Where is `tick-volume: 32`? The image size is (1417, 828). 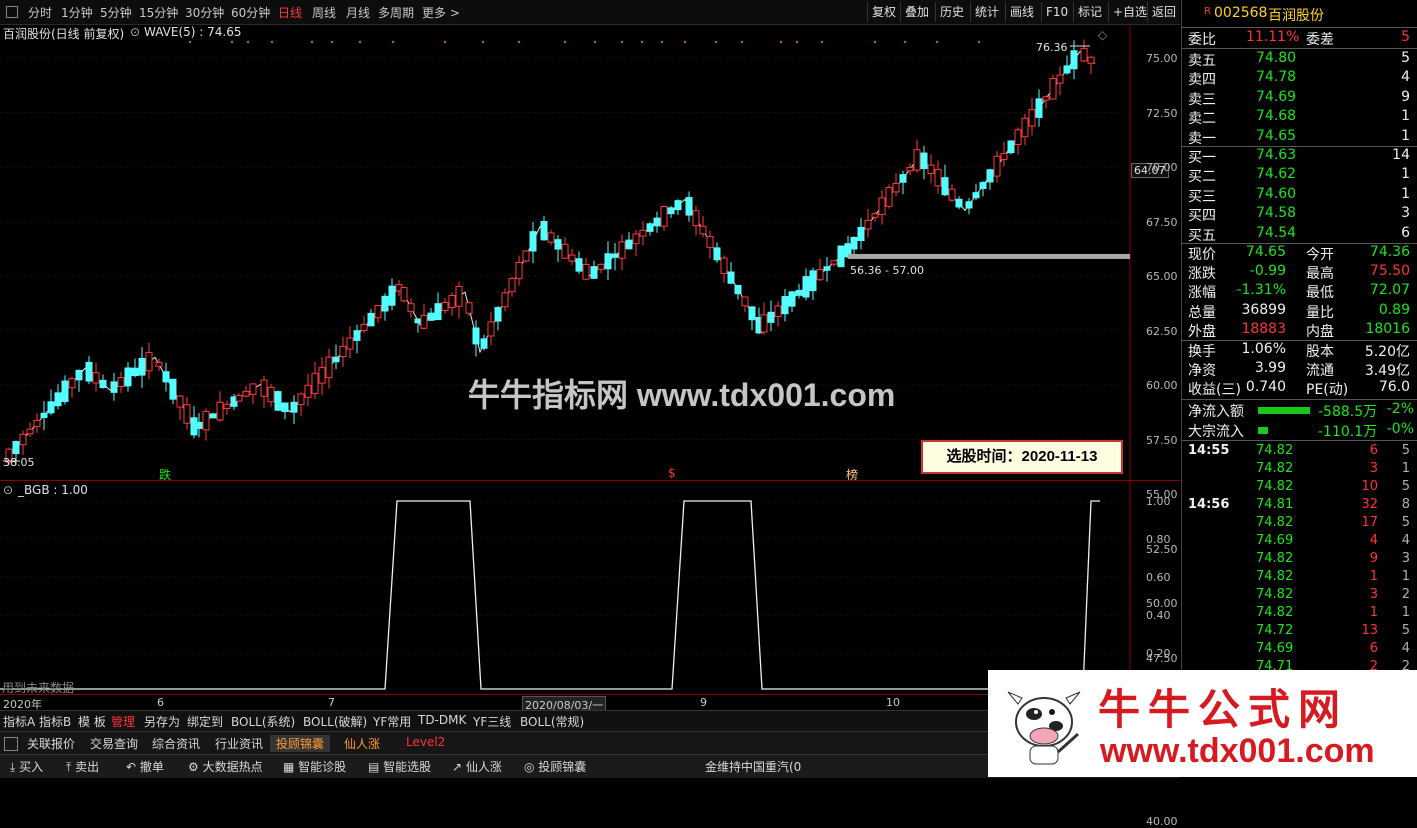
tick-volume: 32 is located at coordinates (1369, 504).